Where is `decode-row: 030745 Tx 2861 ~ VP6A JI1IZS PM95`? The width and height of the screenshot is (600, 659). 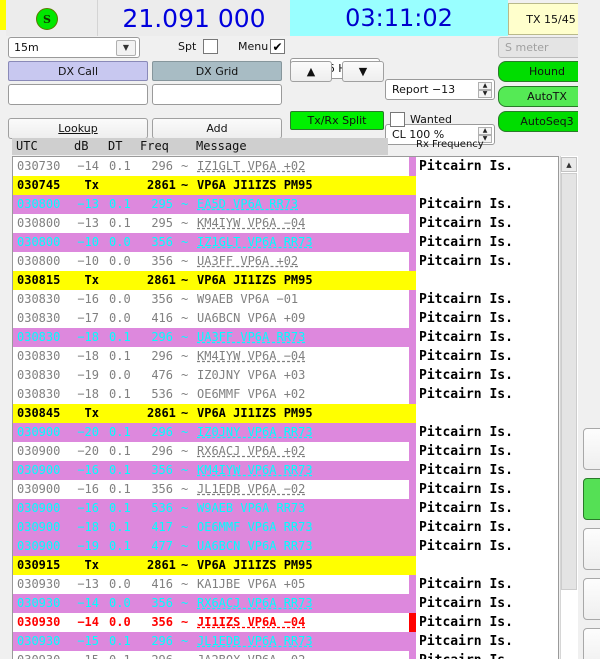
decode-row: 030745 Tx 2861 ~ VP6A JI1IZS PM95 is located at coordinates (211, 185).